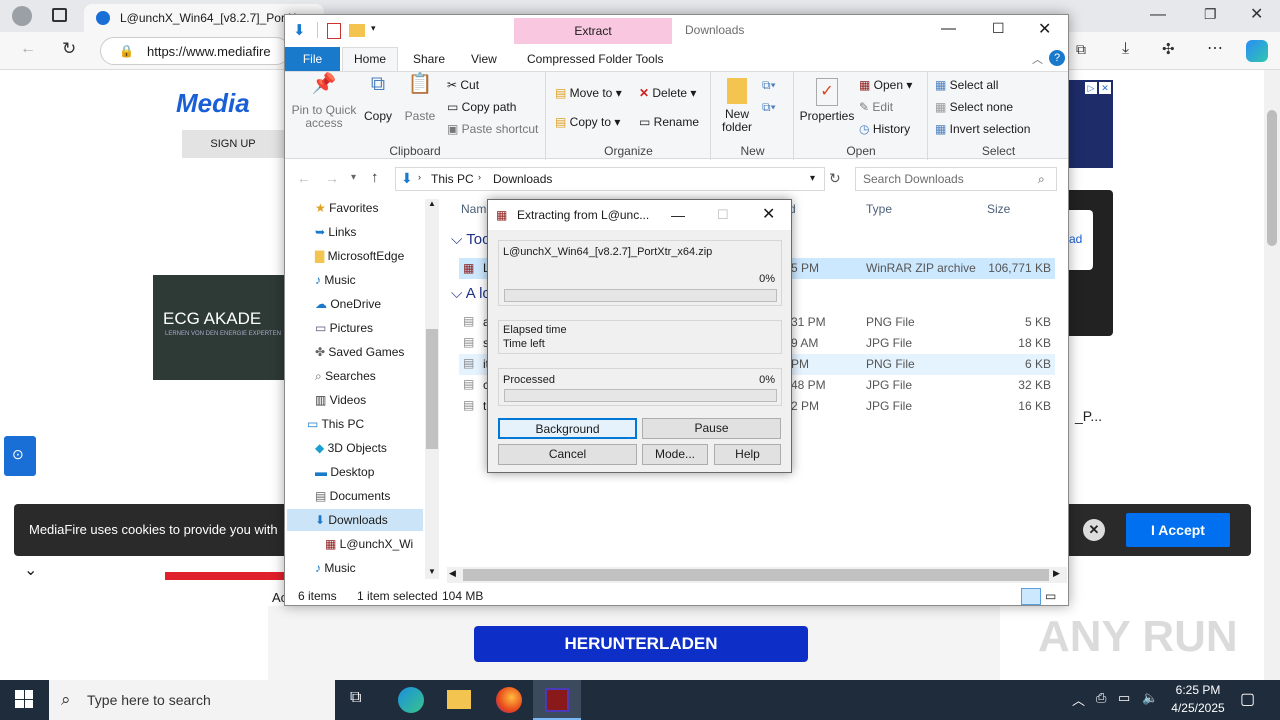 Image resolution: width=1280 pixels, height=720 pixels. I want to click on pin-quick-access-button: 📌 Pin to Quick access, so click(324, 102).